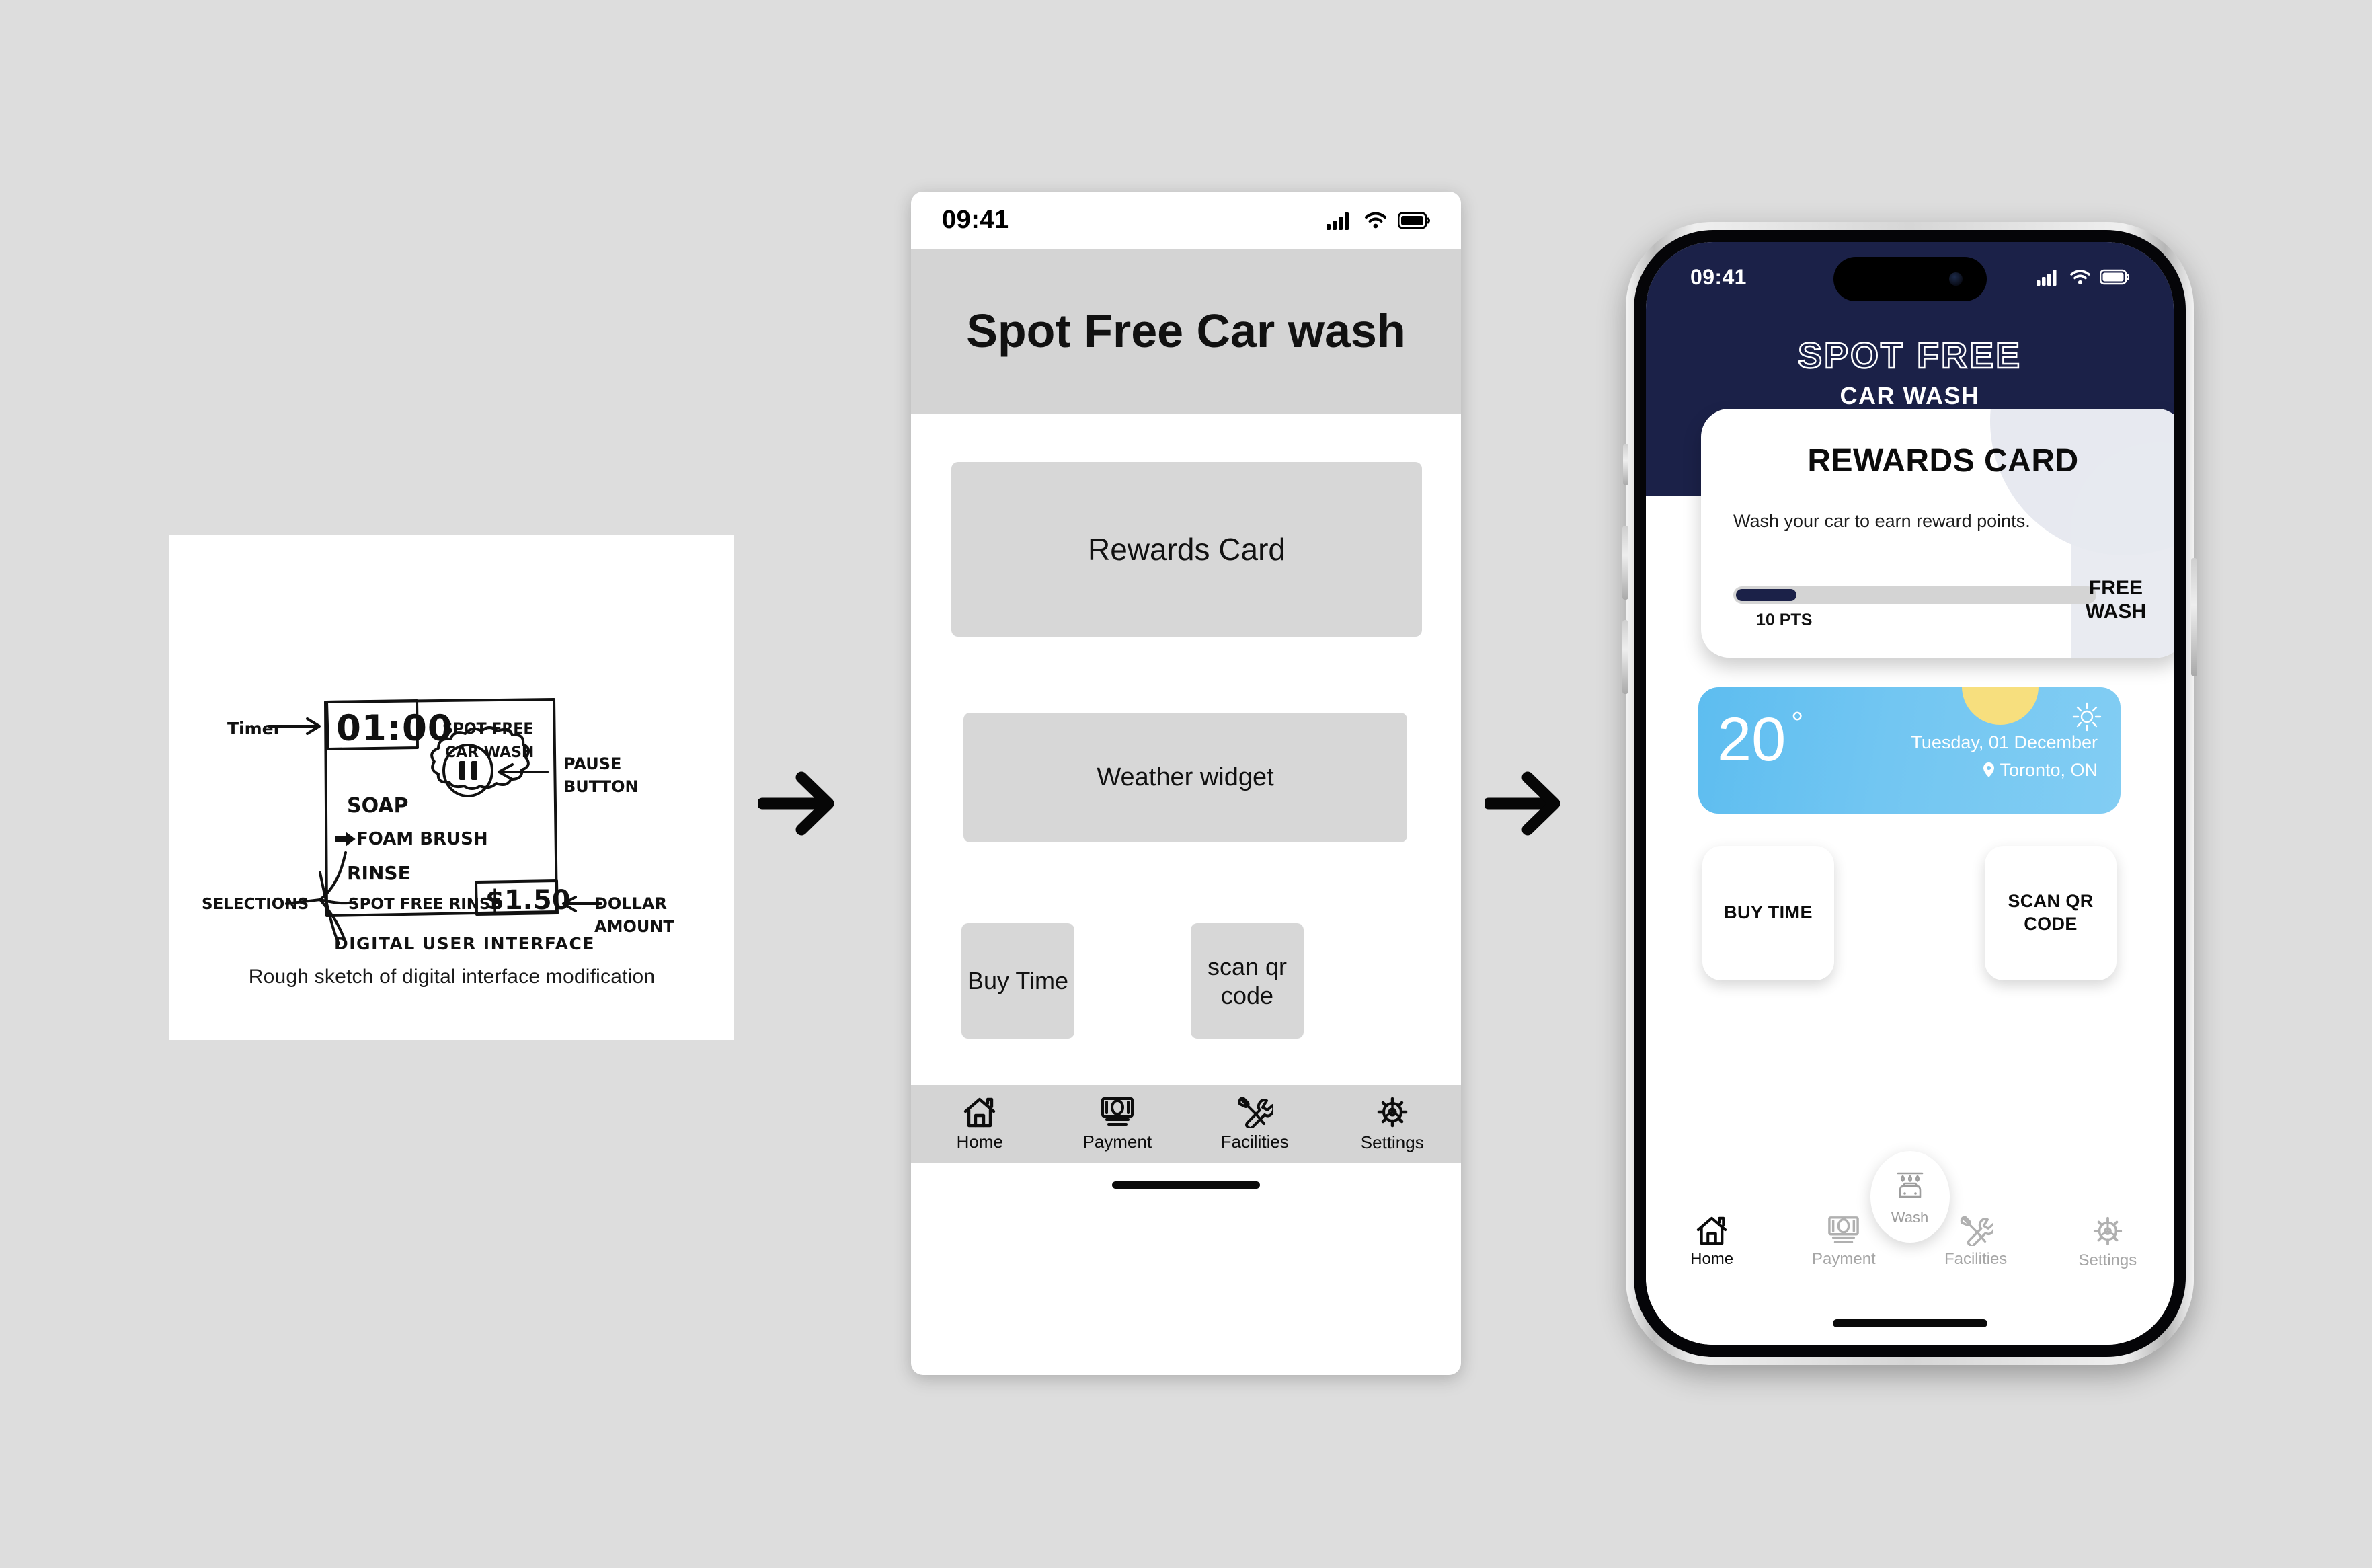 The width and height of the screenshot is (2372, 1568). Describe the element at coordinates (631, 903) in the screenshot. I see `sketch-dollar-label-1: DOLLAR` at that location.